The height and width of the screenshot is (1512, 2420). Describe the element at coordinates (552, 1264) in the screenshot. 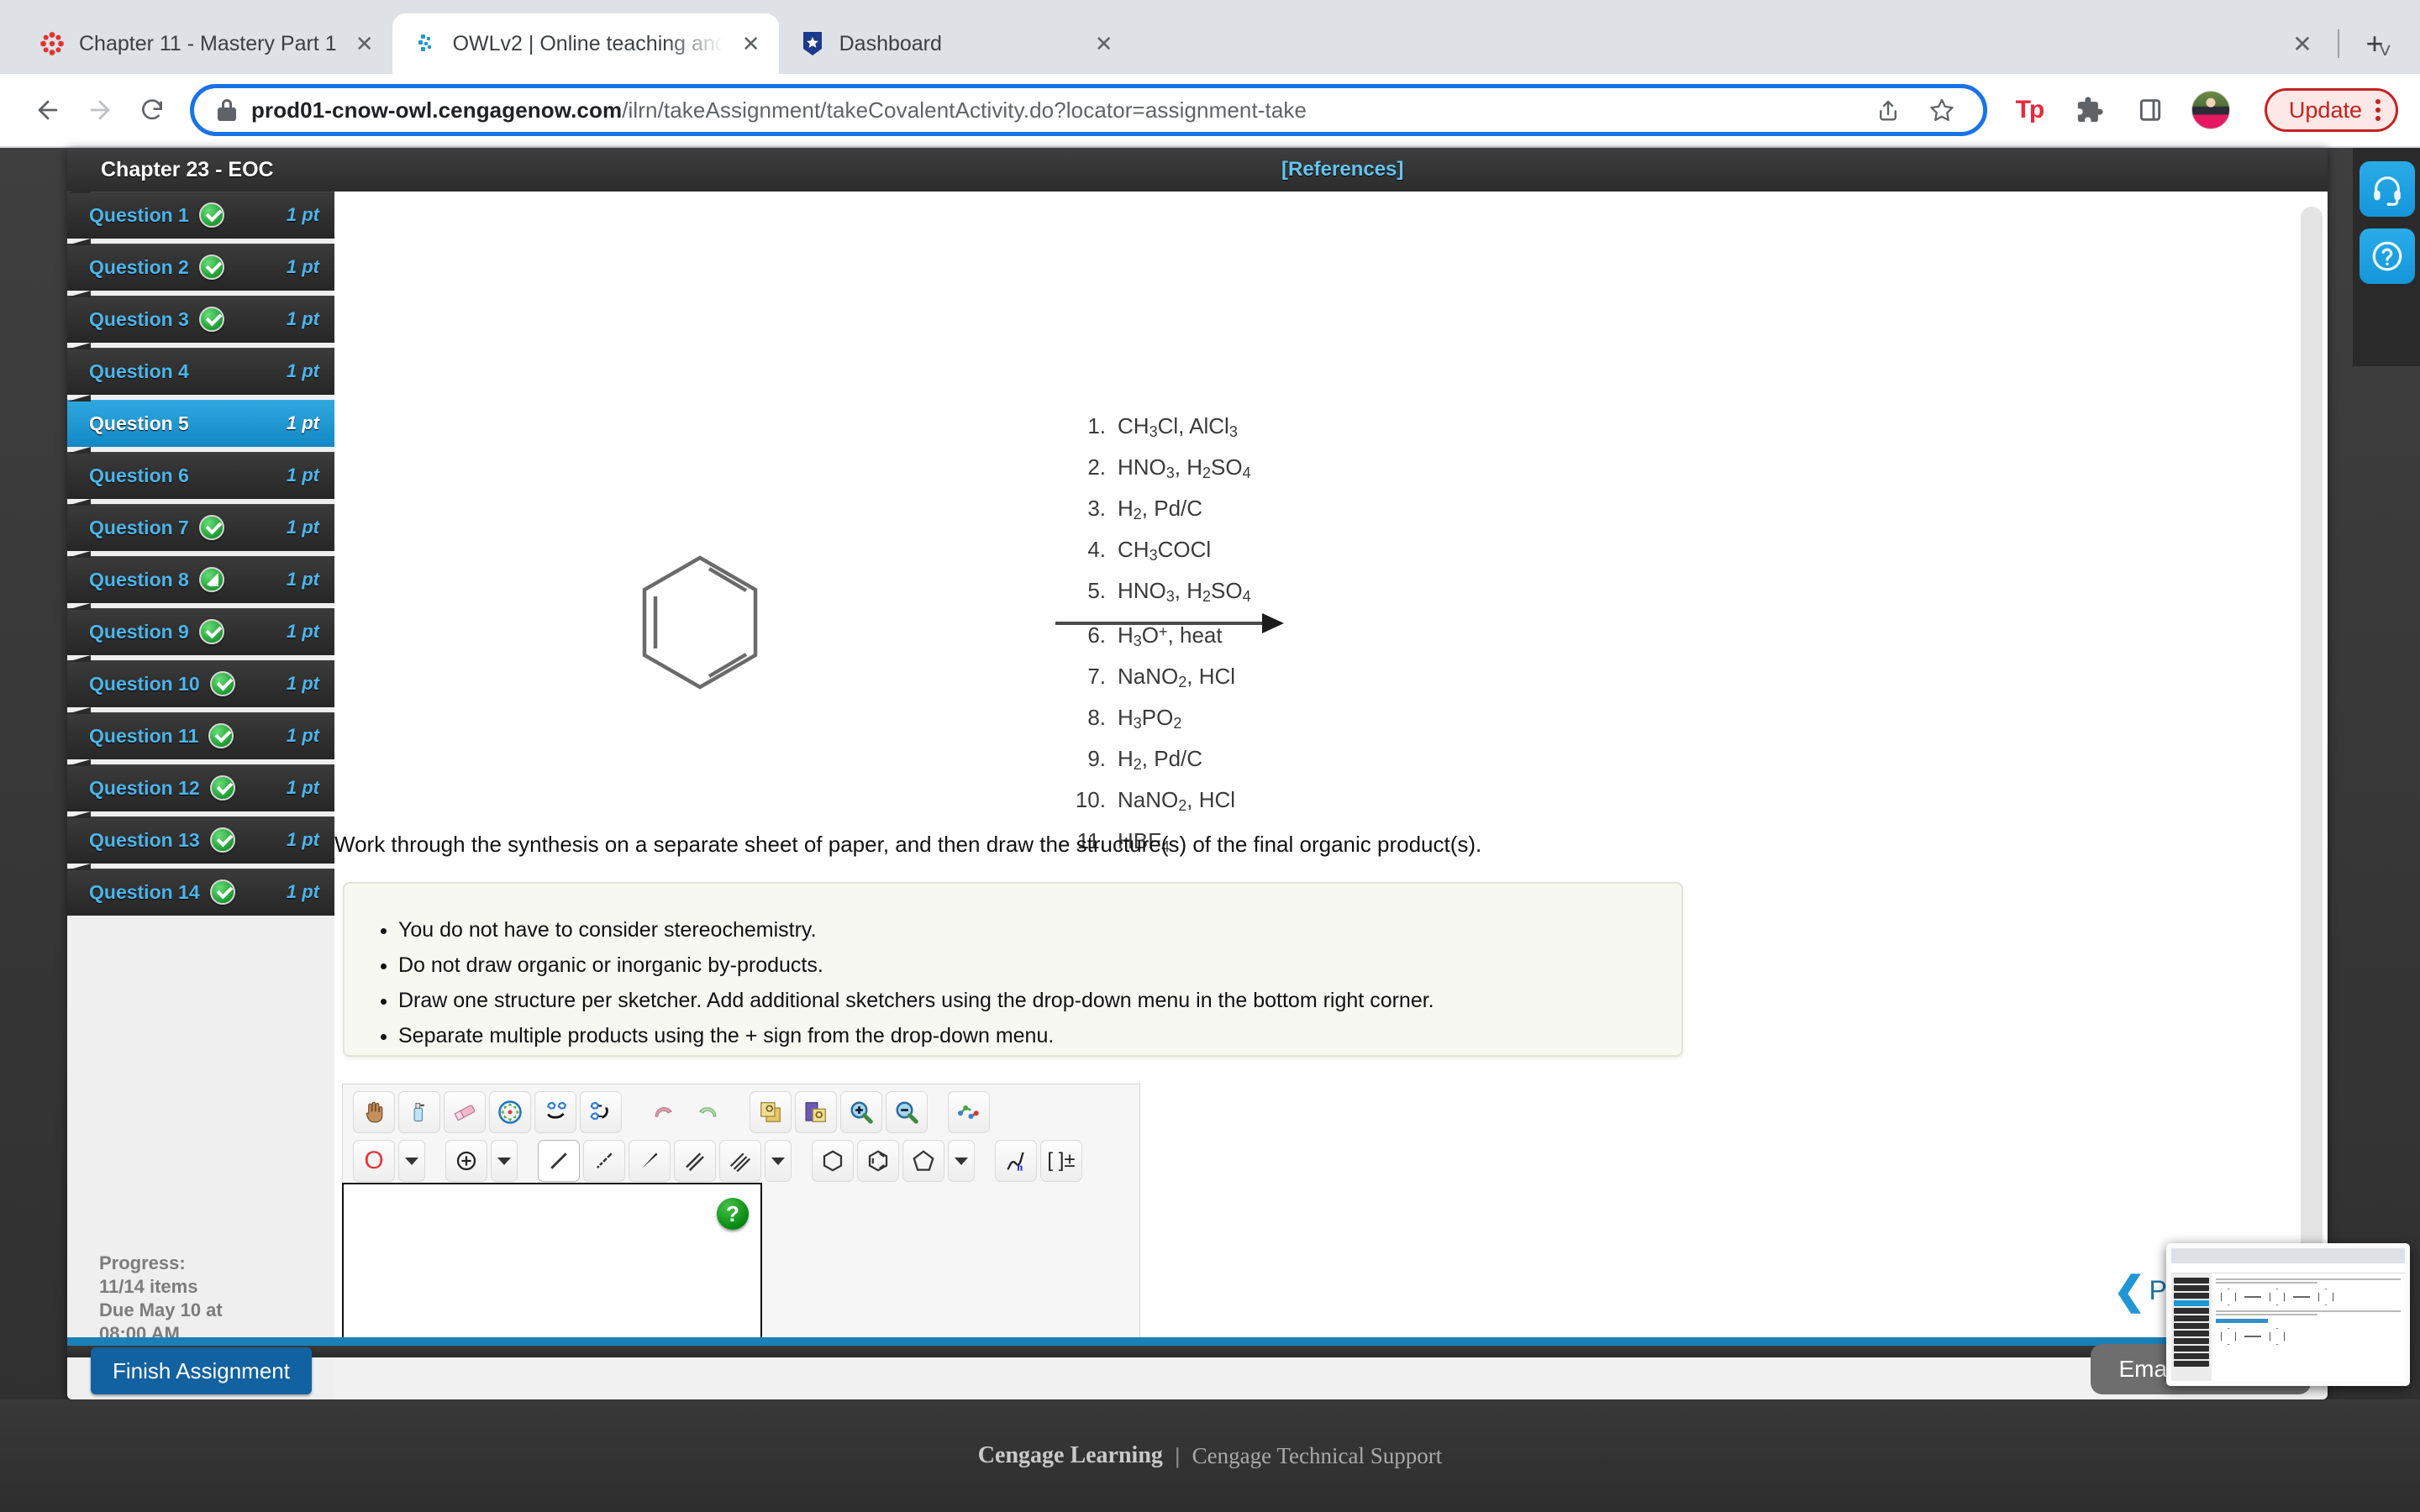

I see `sketcher-canvas: ?` at that location.